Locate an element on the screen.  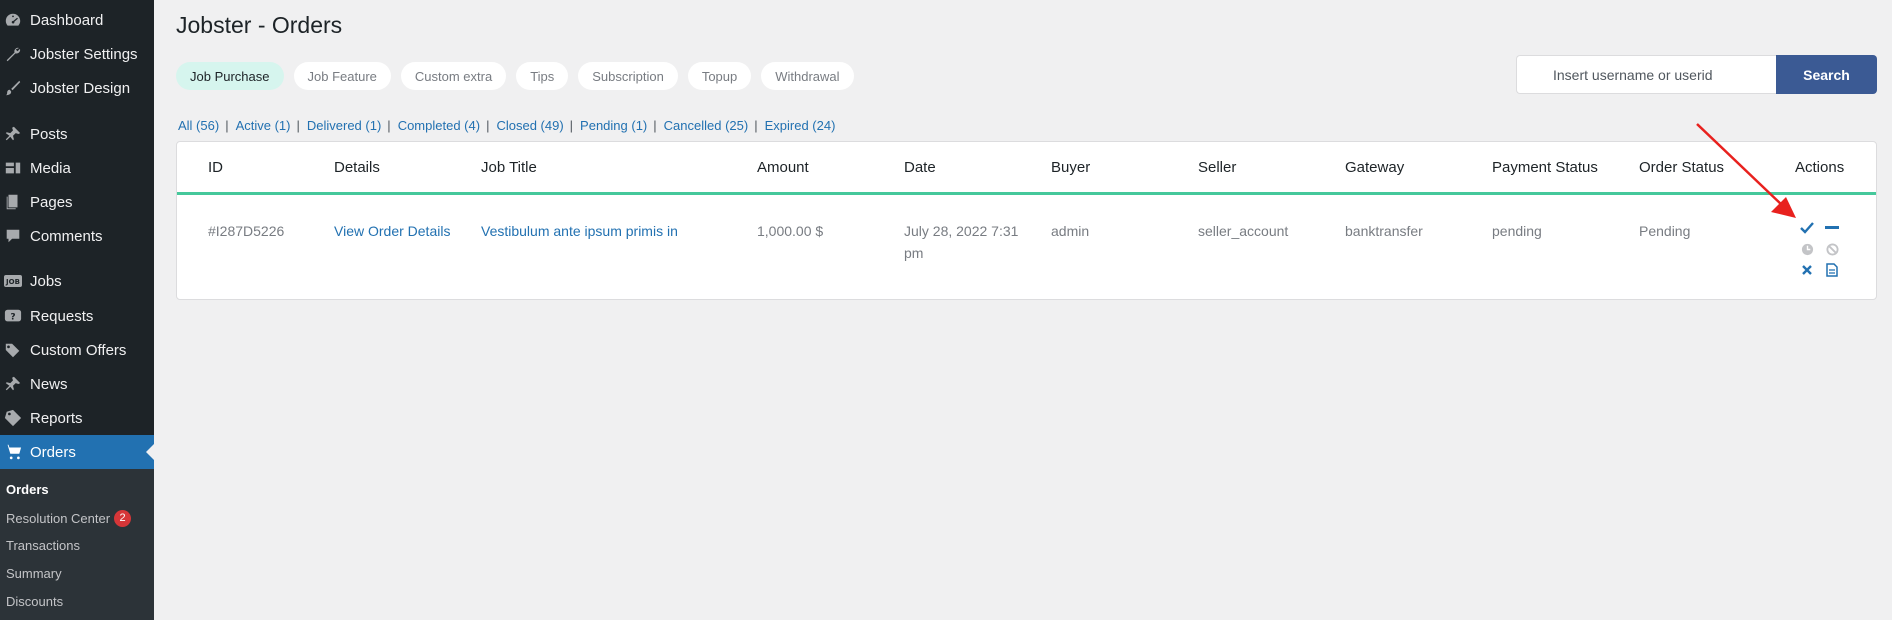
close-icon is located at coordinates (1807, 270).